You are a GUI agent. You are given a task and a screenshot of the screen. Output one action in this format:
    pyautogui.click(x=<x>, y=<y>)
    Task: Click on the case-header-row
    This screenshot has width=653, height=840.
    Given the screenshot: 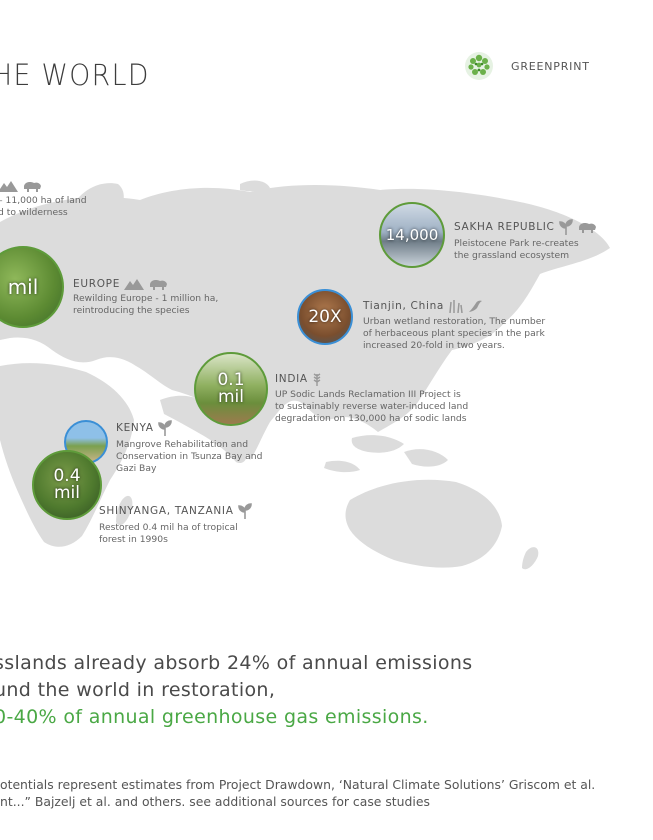 What is the action you would take?
    pyautogui.click(x=43, y=186)
    